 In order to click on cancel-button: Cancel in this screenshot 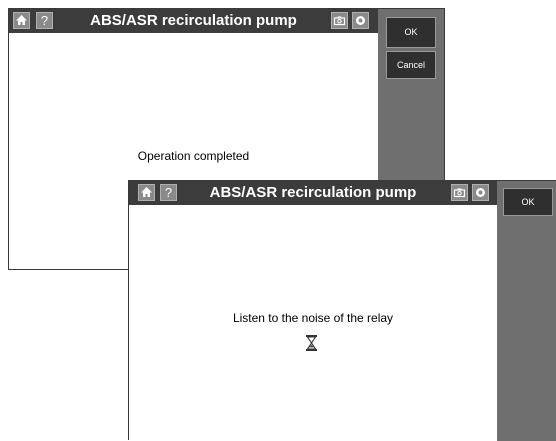, I will do `click(411, 65)`.